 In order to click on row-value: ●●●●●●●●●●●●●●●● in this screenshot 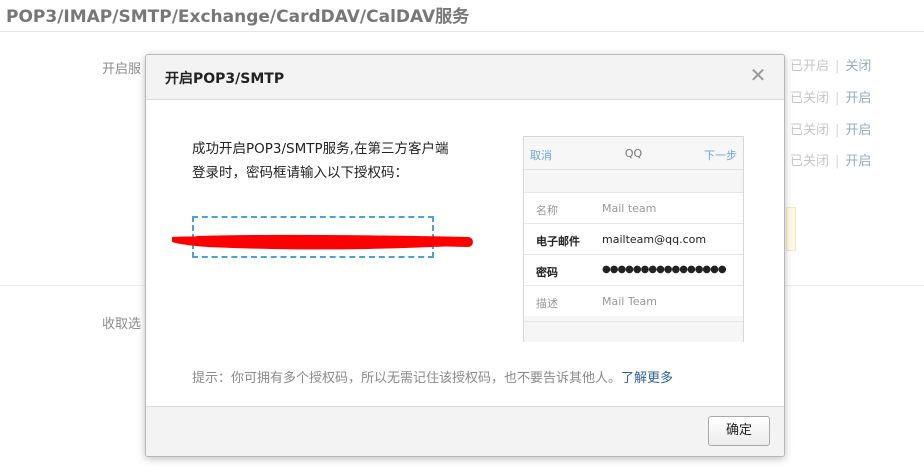, I will do `click(664, 269)`.